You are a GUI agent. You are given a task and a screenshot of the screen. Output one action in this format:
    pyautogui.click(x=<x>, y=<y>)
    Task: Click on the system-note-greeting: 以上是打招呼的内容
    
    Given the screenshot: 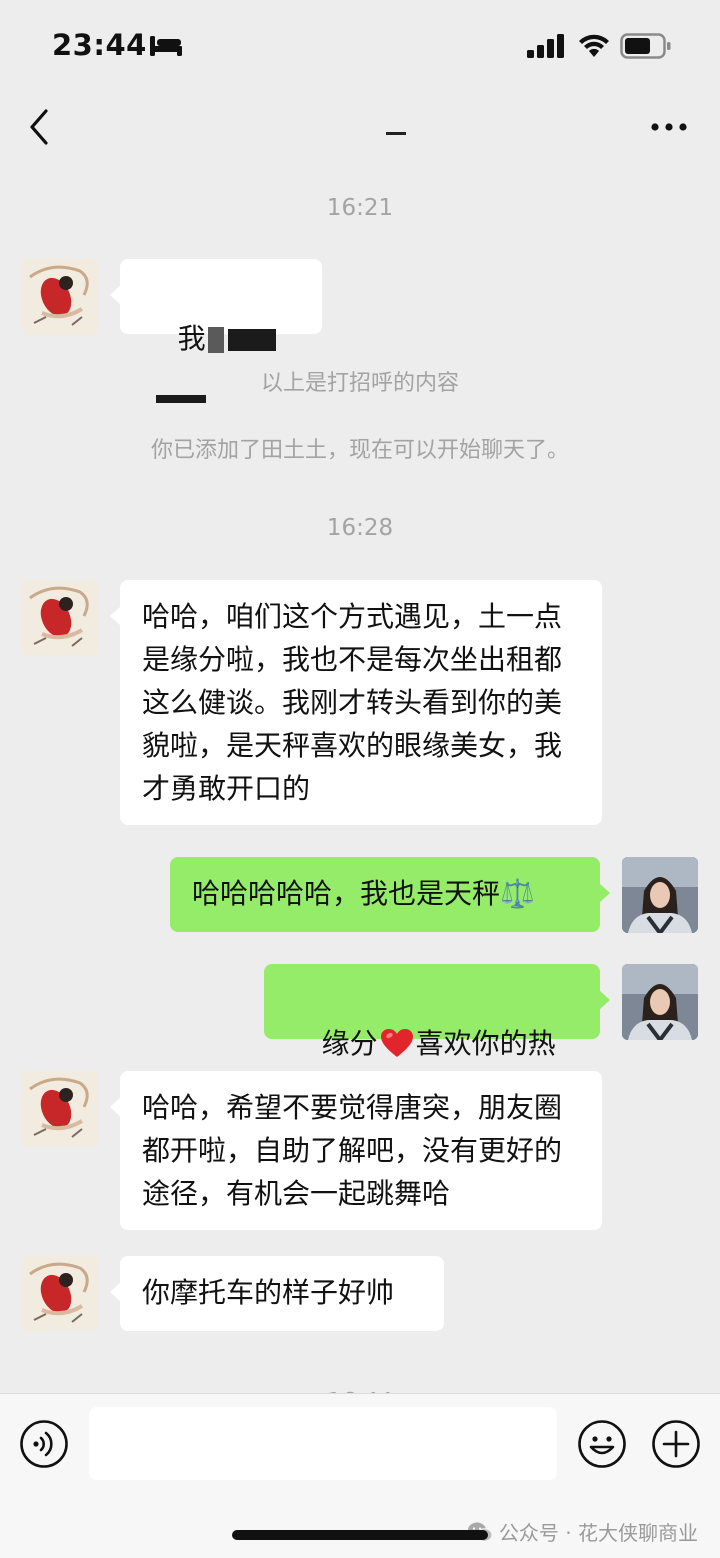 What is the action you would take?
    pyautogui.click(x=359, y=383)
    